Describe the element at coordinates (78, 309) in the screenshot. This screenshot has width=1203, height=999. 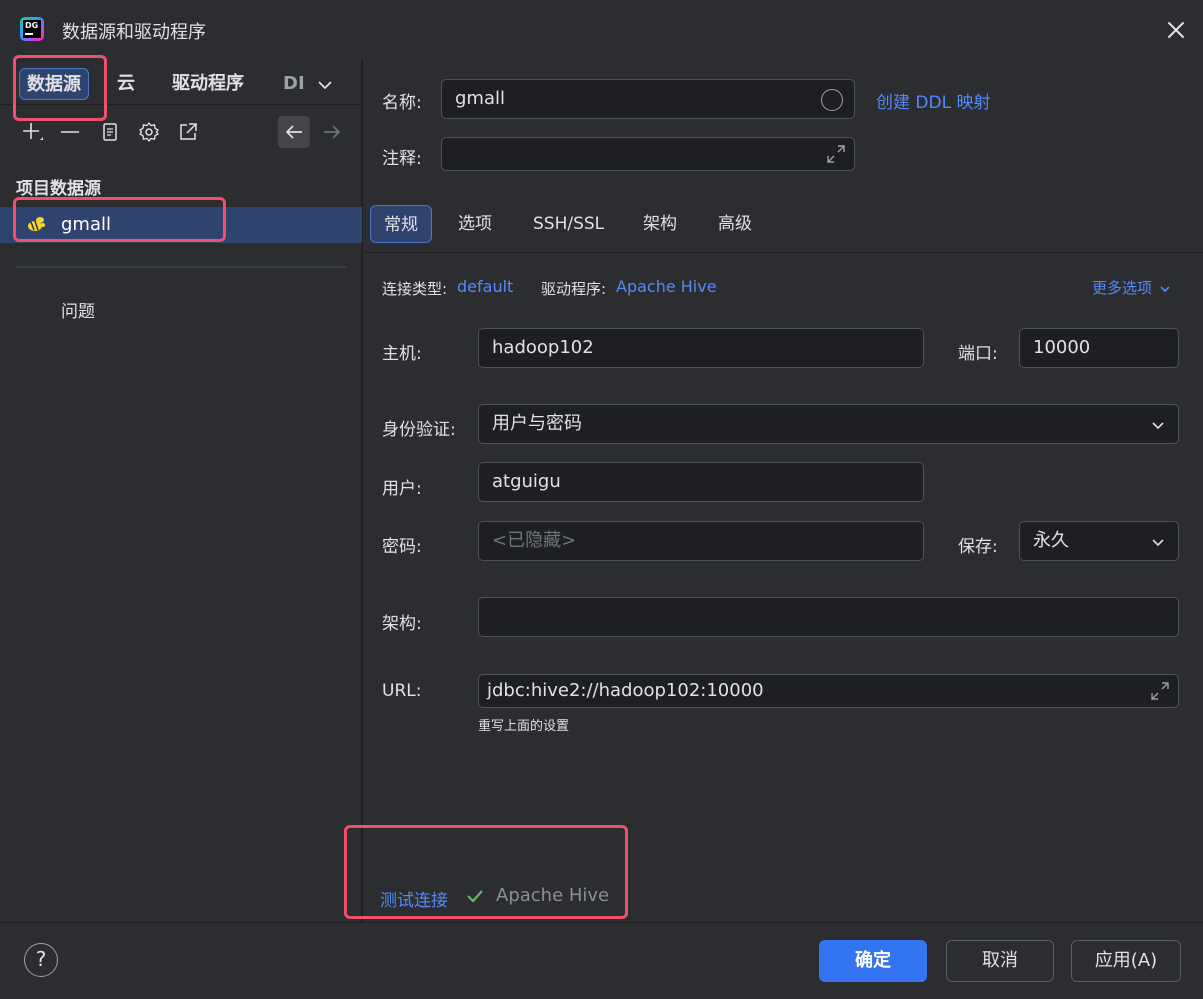
I see `problems-item: 问题` at that location.